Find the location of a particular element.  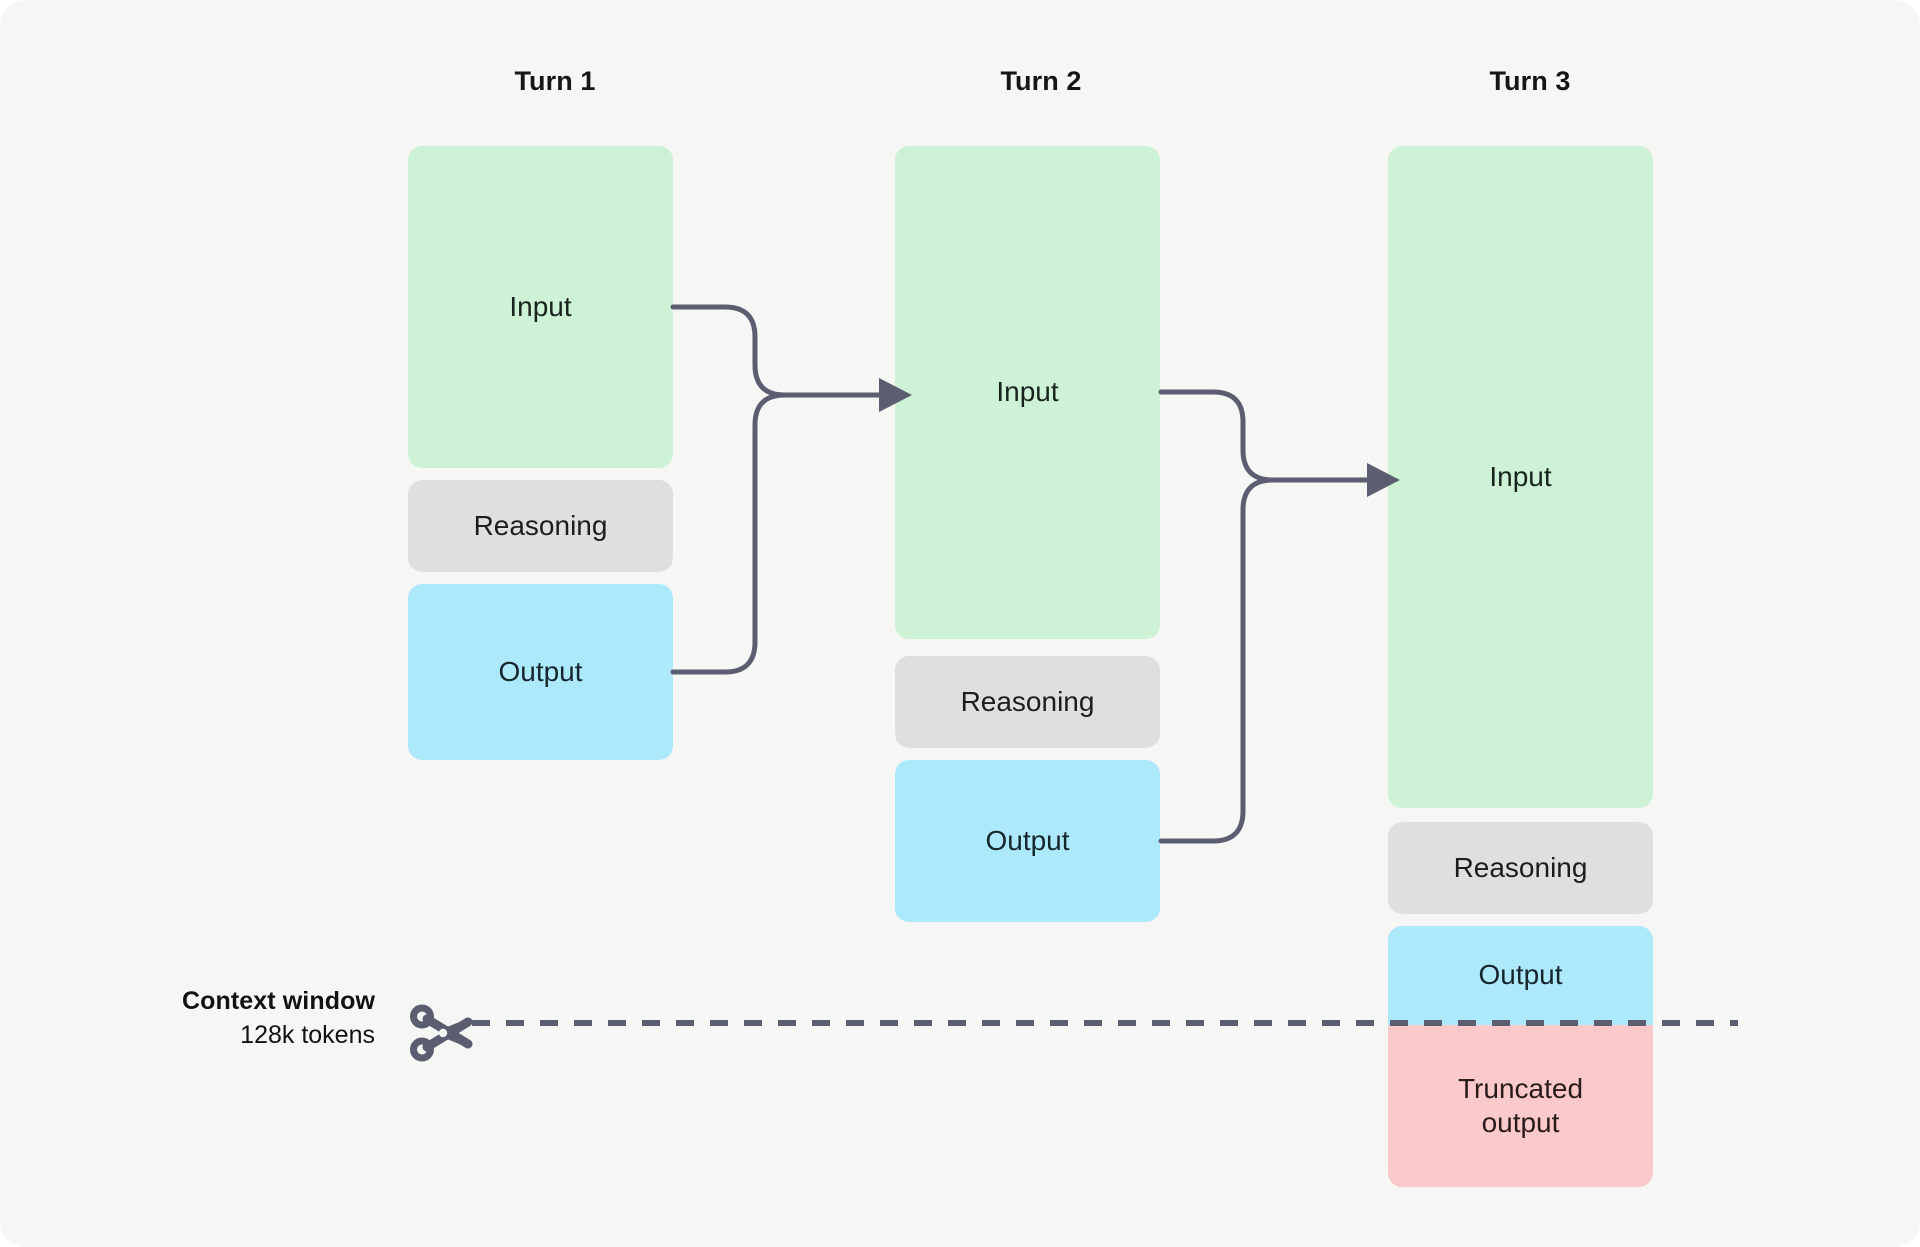

turn-3-input-label: Input is located at coordinates (1520, 476).